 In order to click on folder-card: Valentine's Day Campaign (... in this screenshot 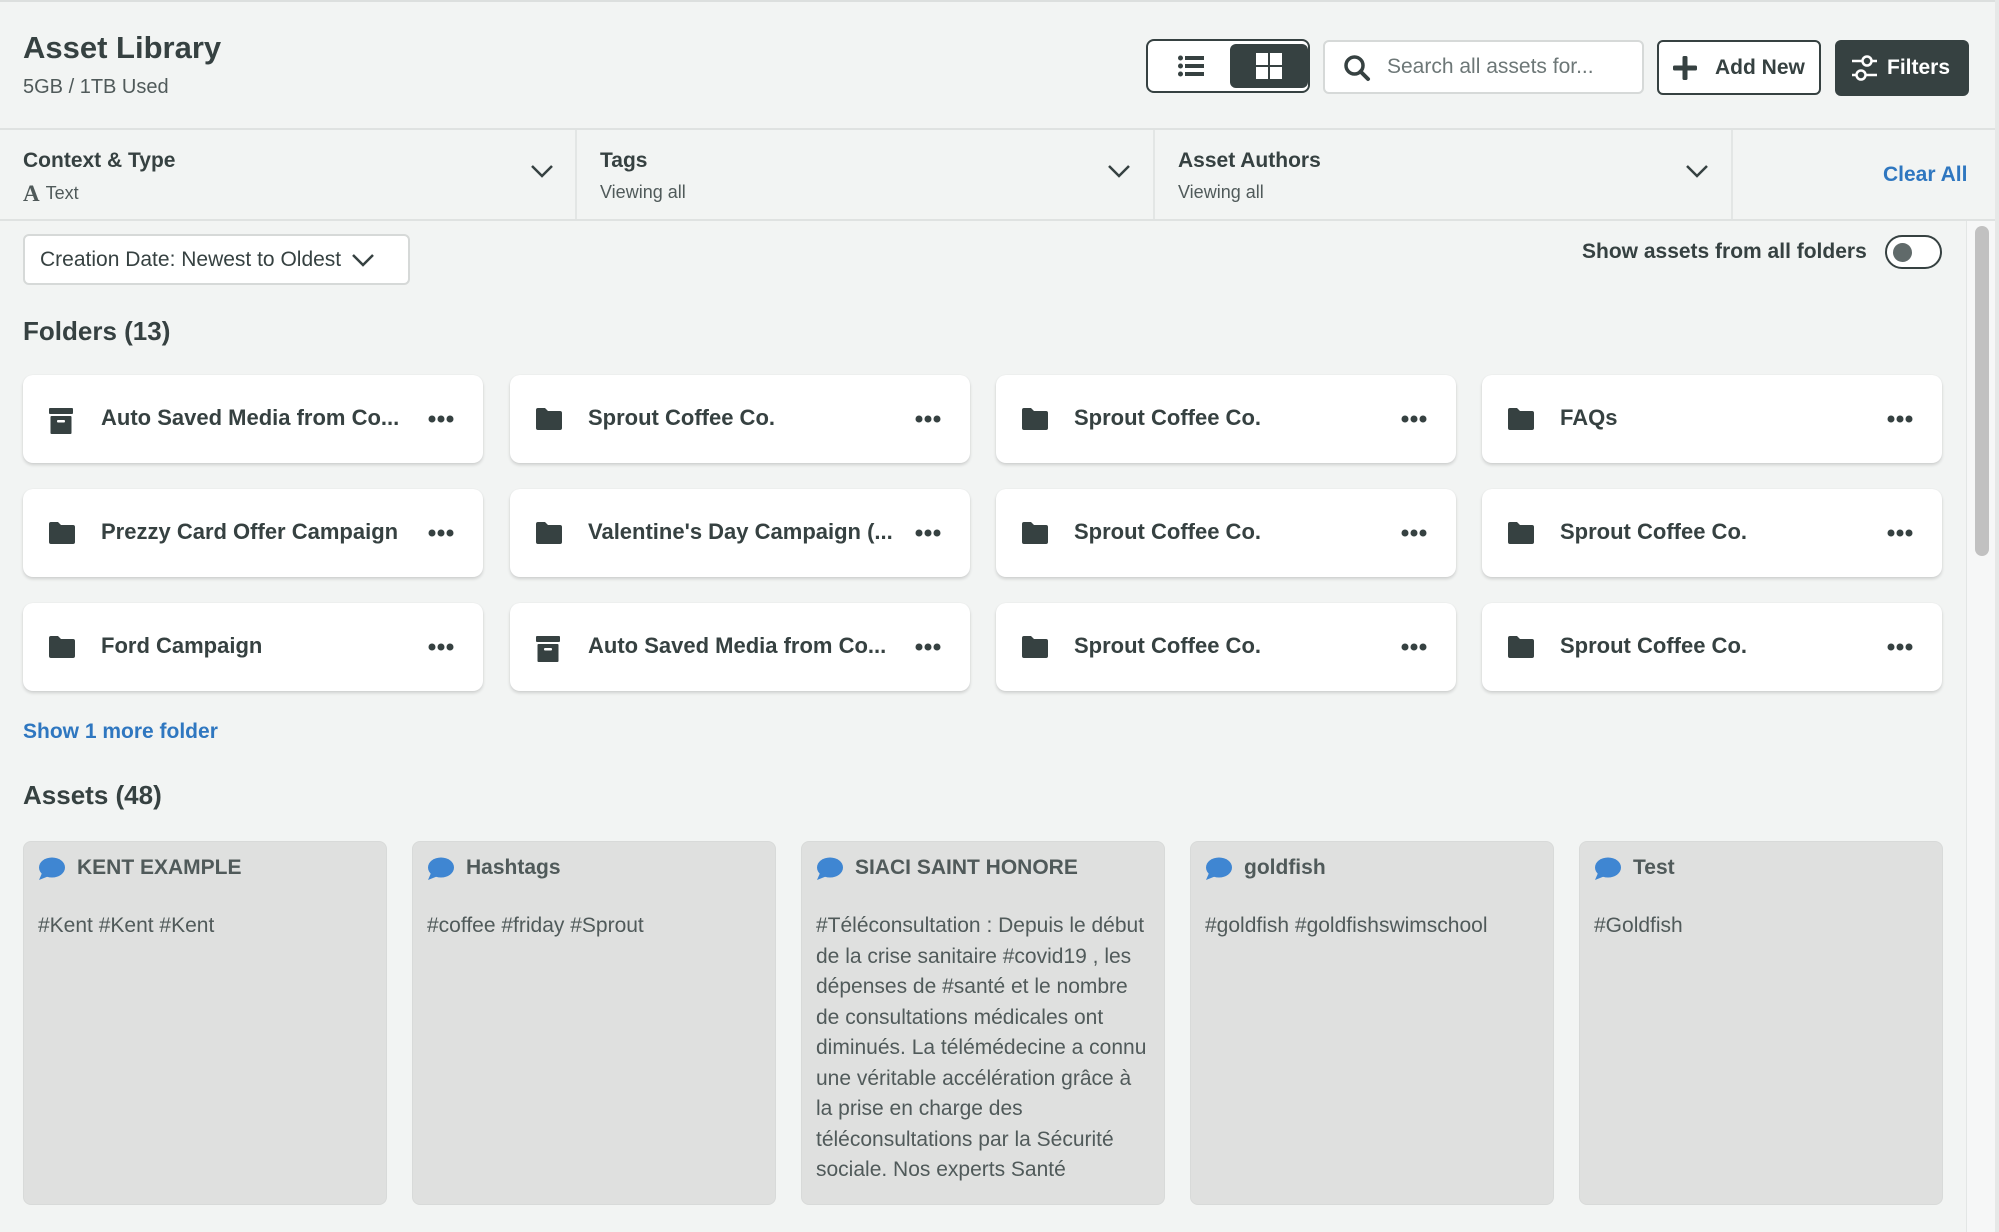, I will do `click(740, 533)`.